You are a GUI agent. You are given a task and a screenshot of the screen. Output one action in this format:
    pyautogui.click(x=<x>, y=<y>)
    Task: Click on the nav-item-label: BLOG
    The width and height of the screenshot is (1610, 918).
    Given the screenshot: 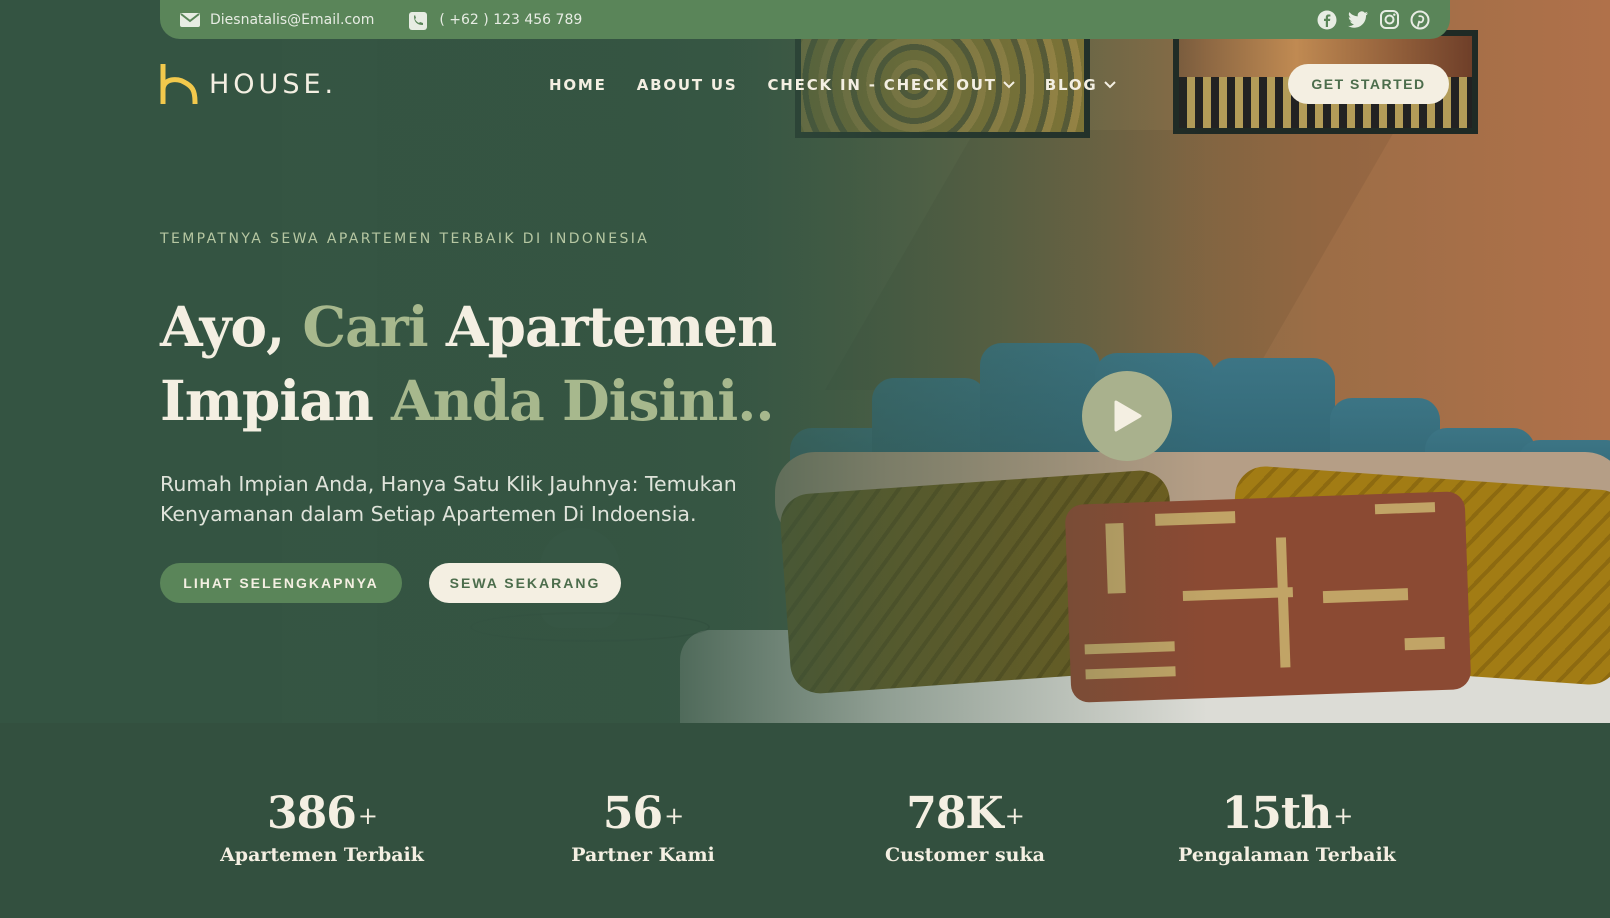 What is the action you would take?
    pyautogui.click(x=1071, y=85)
    